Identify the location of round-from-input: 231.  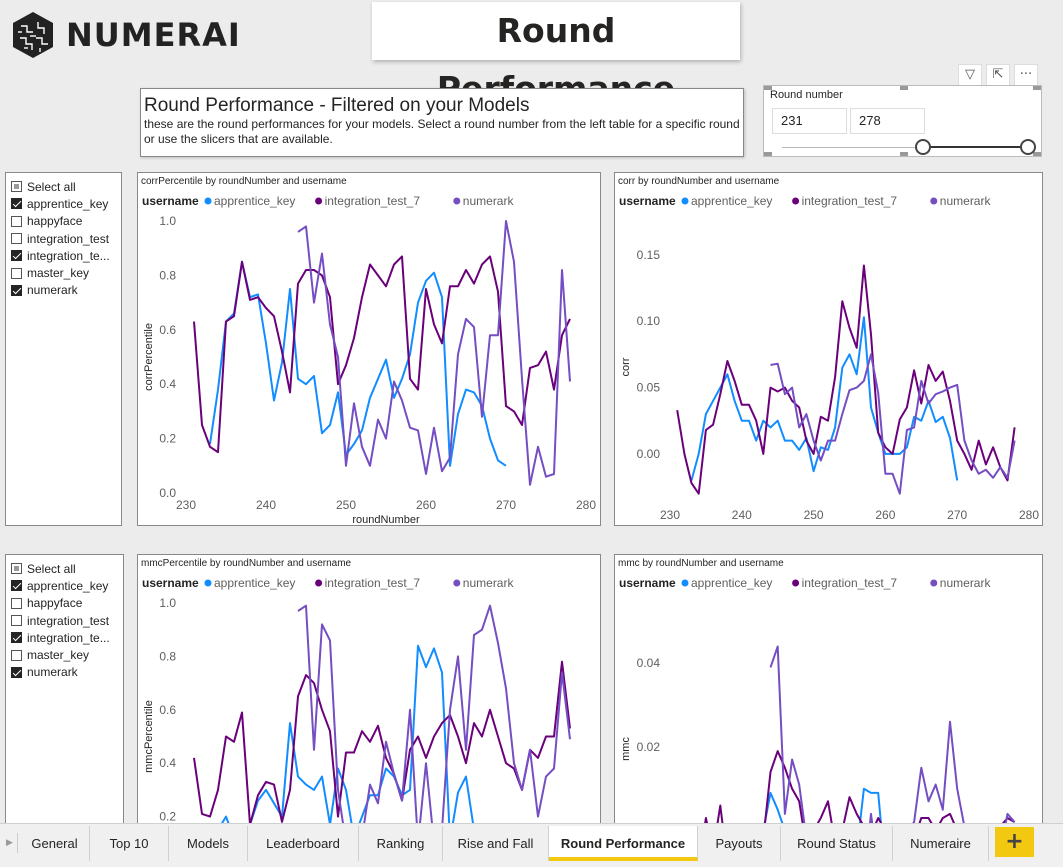
(809, 121).